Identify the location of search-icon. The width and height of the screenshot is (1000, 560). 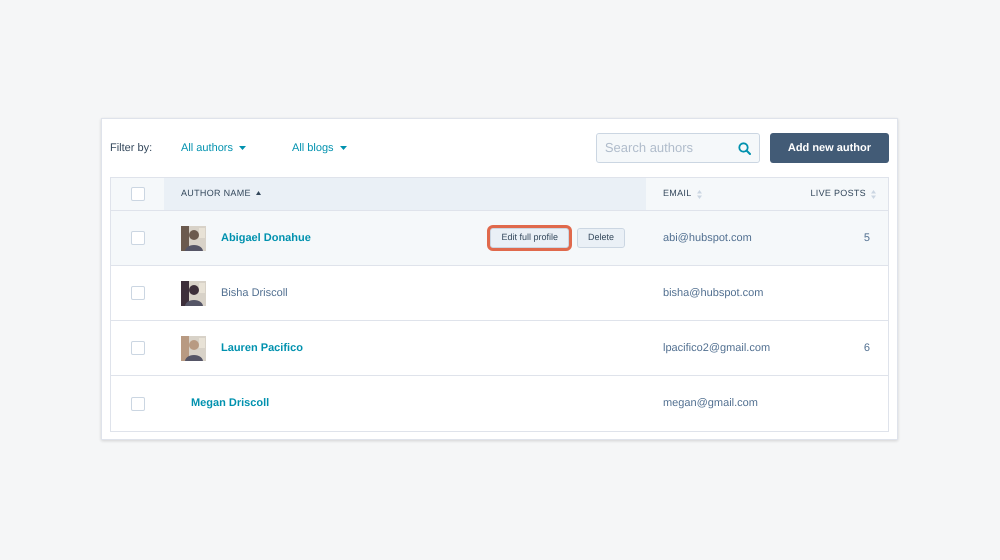
(744, 148).